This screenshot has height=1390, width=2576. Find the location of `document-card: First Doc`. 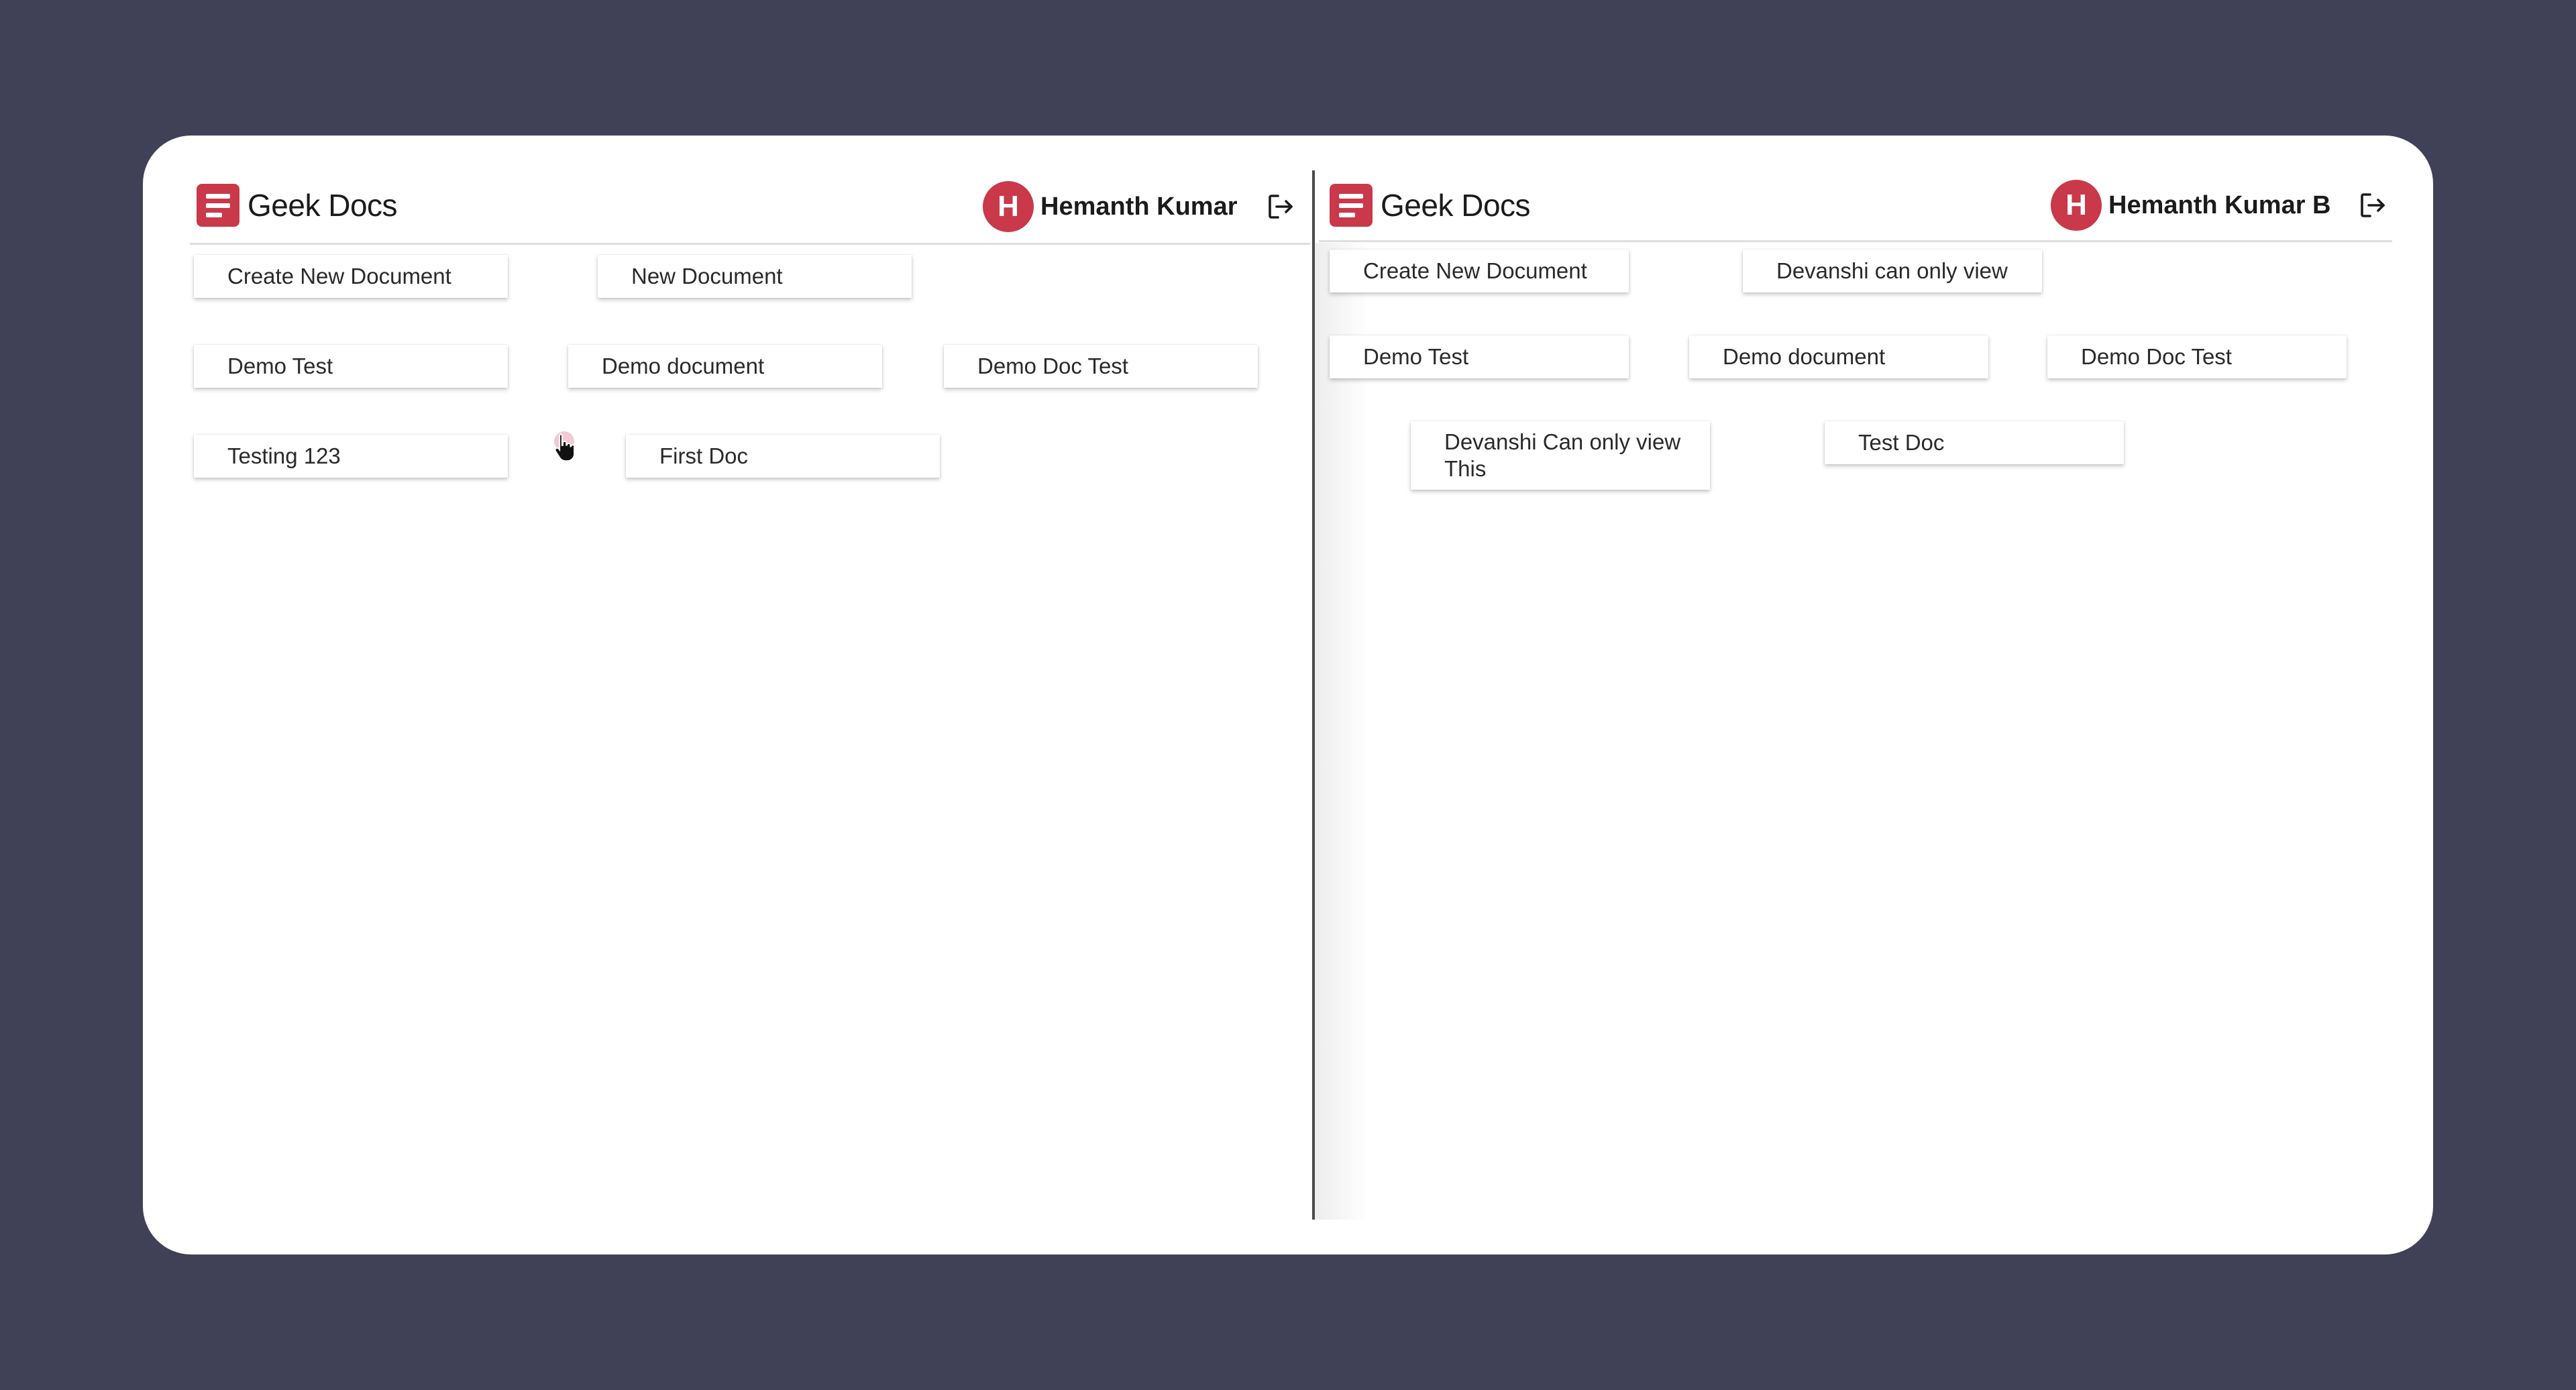

document-card: First Doc is located at coordinates (783, 457).